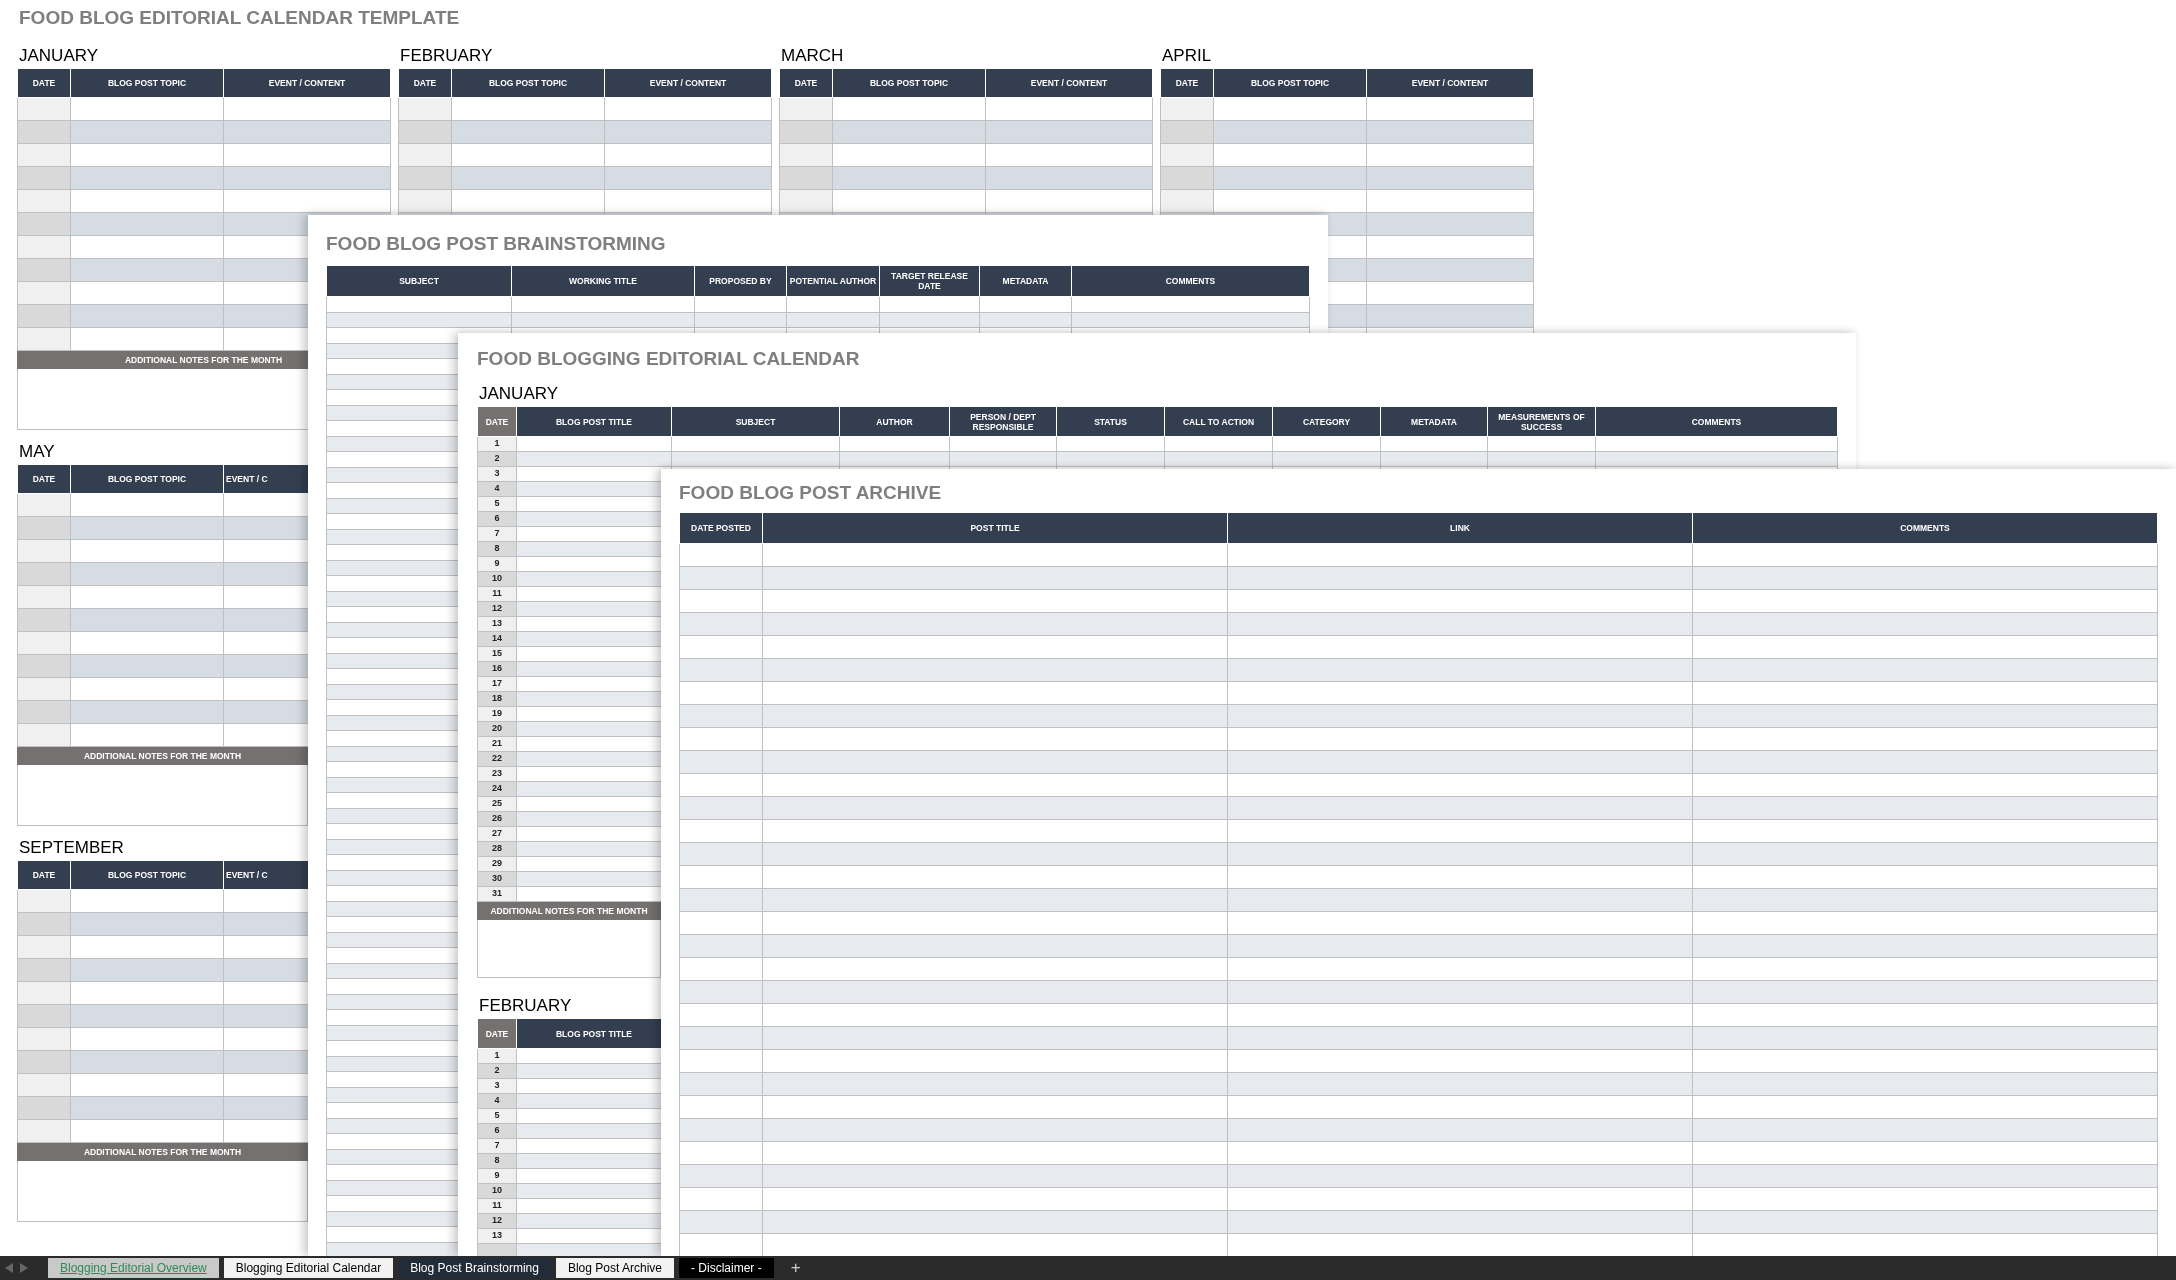 Image resolution: width=2176 pixels, height=1280 pixels. Describe the element at coordinates (614, 1268) in the screenshot. I see `sheet-tab: Blog Post Archive` at that location.